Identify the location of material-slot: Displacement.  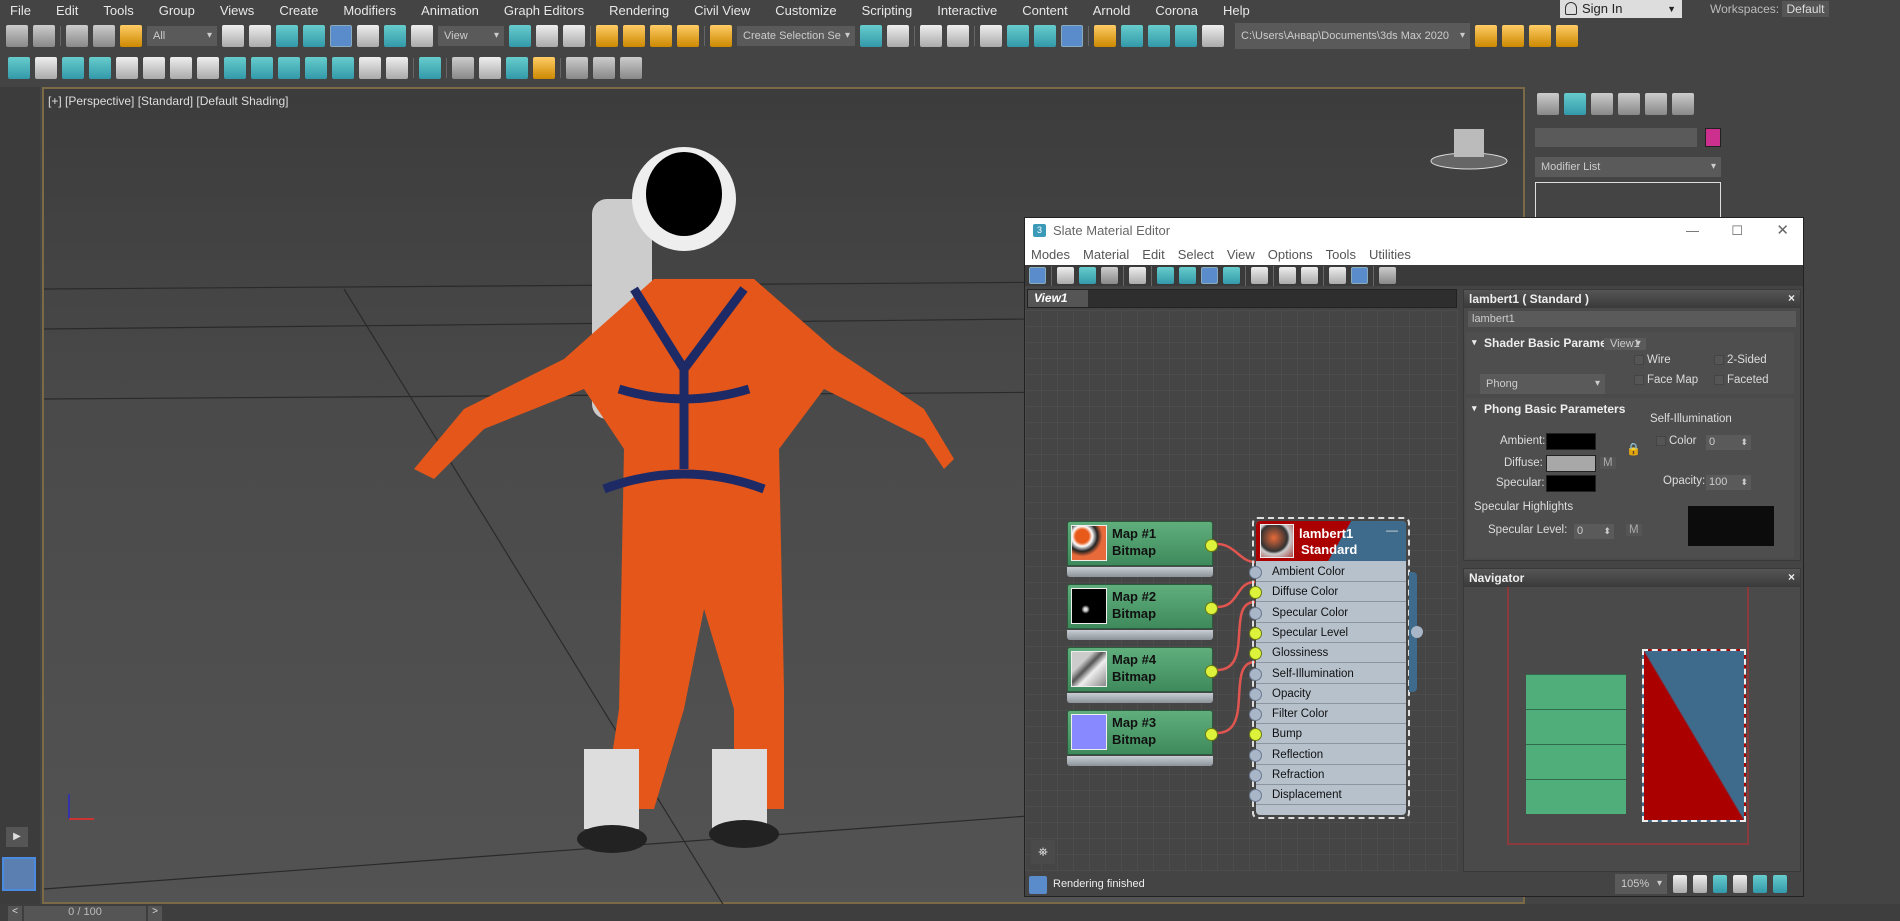
(1327, 795).